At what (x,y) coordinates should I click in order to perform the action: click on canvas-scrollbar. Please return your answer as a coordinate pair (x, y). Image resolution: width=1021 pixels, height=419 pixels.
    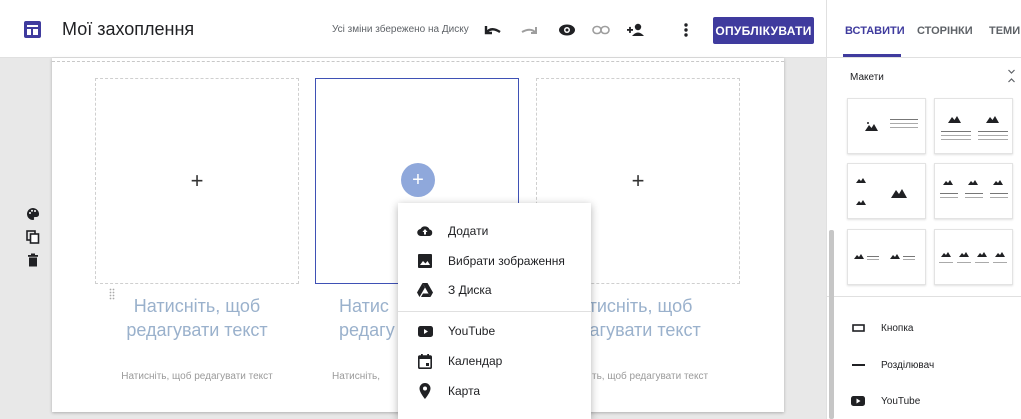
    Looking at the image, I should click on (831, 324).